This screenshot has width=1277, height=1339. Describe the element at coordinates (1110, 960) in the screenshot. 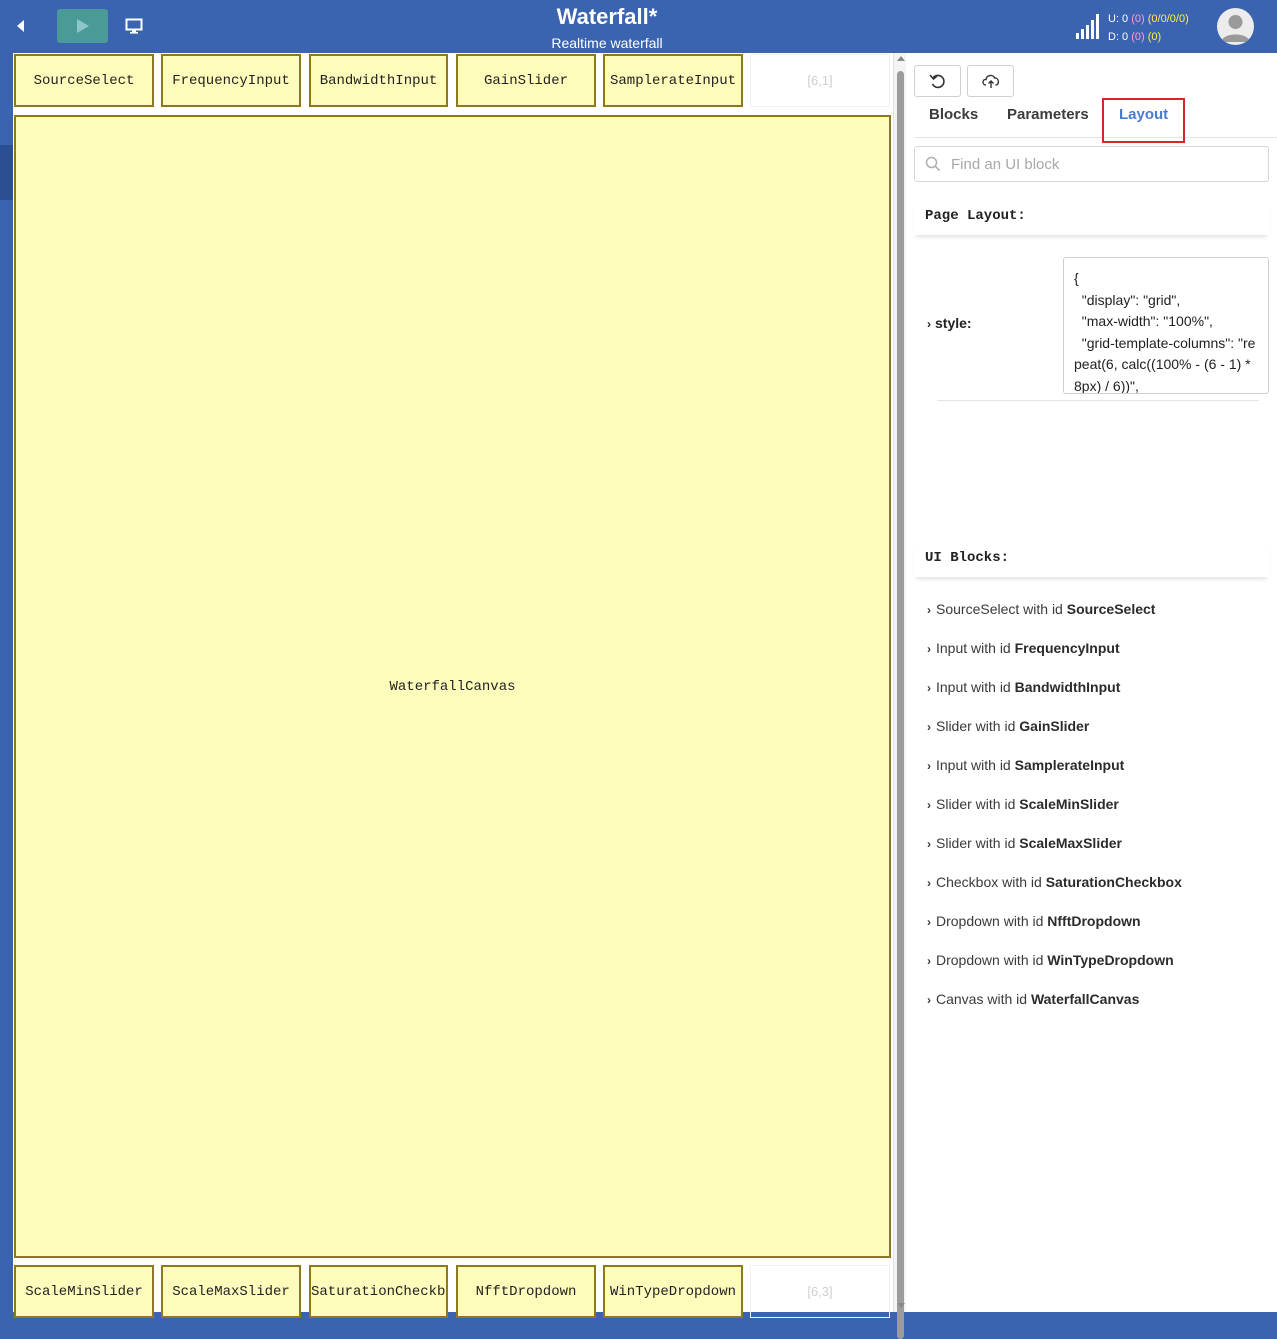

I see `ui-block-id: WinTypeDropdown` at that location.